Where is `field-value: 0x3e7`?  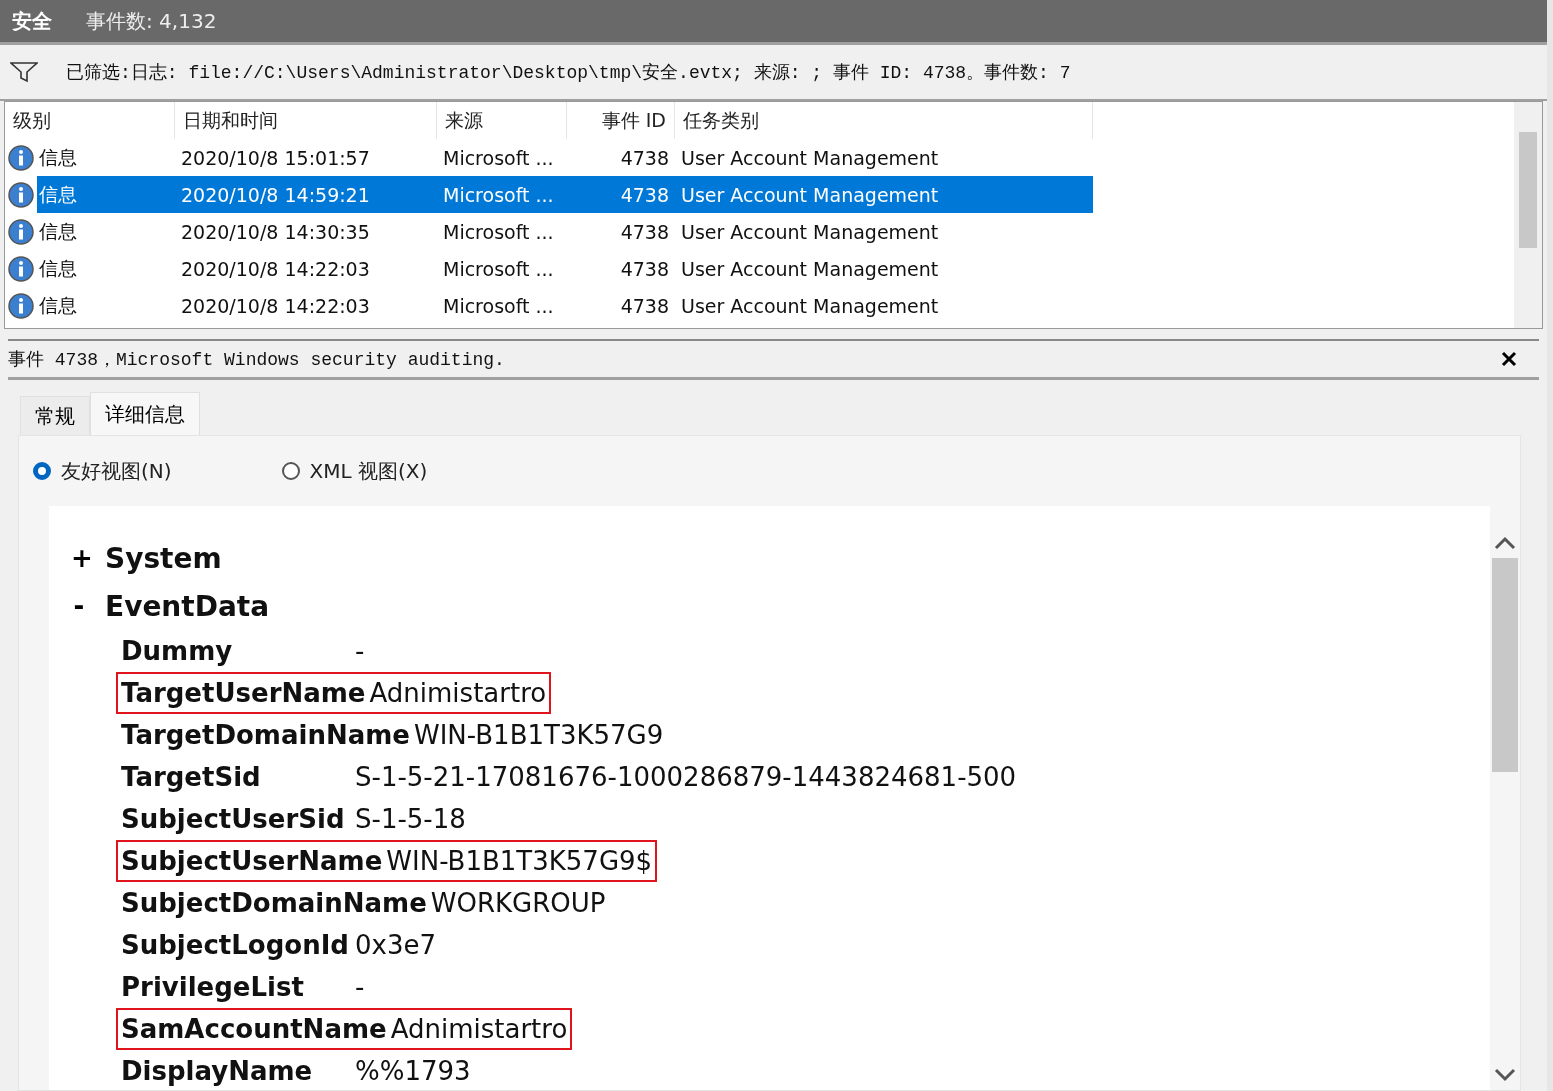 field-value: 0x3e7 is located at coordinates (395, 945).